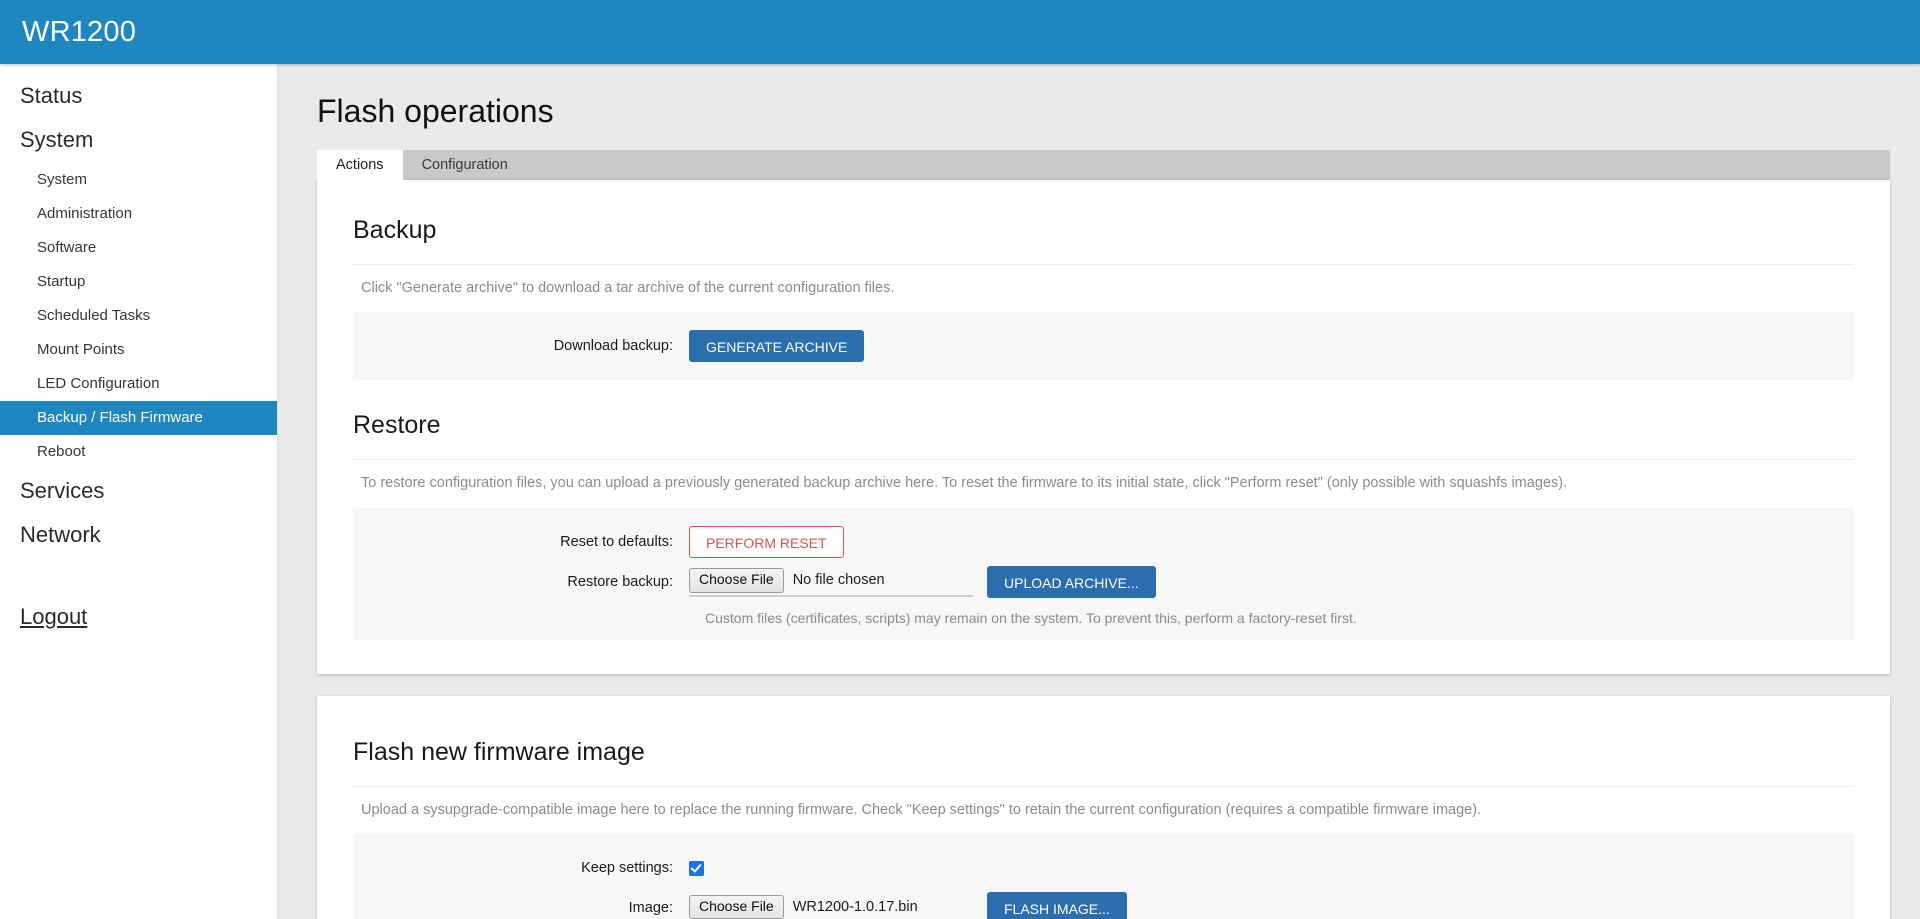 This screenshot has width=1920, height=919. Describe the element at coordinates (1103, 786) in the screenshot. I see `flash-divider` at that location.